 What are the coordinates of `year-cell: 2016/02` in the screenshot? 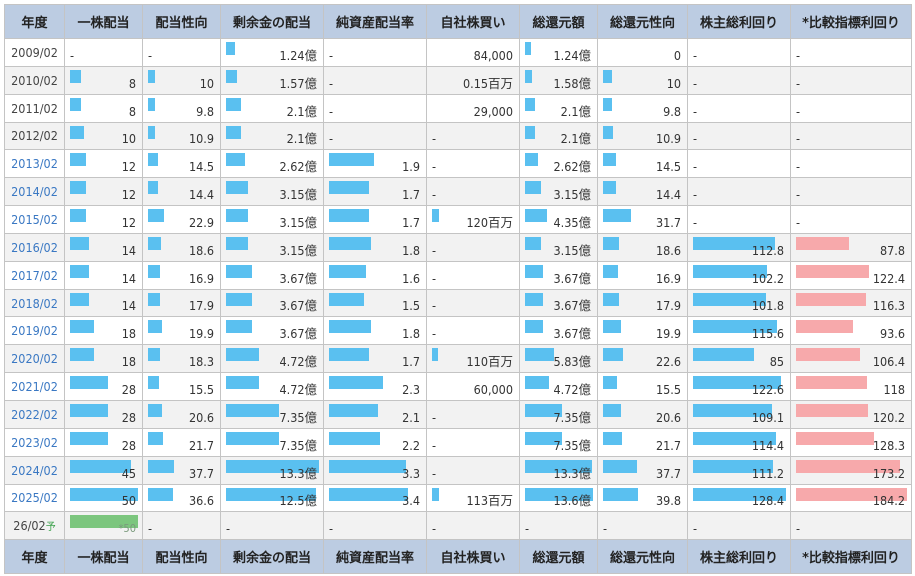 It's located at (34, 247).